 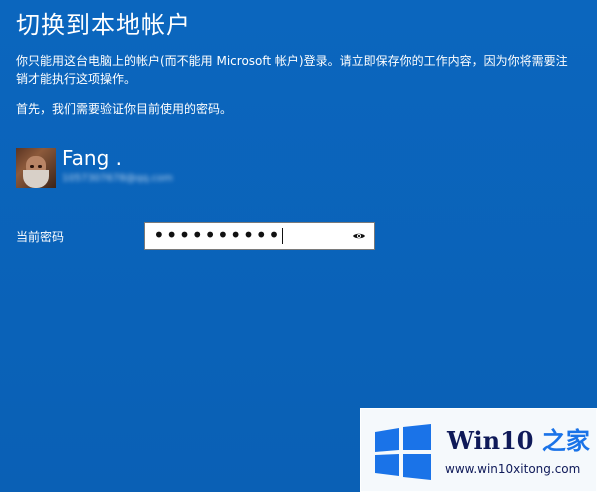 I want to click on account-email-masked: 1057307678@qq.com, so click(x=117, y=178).